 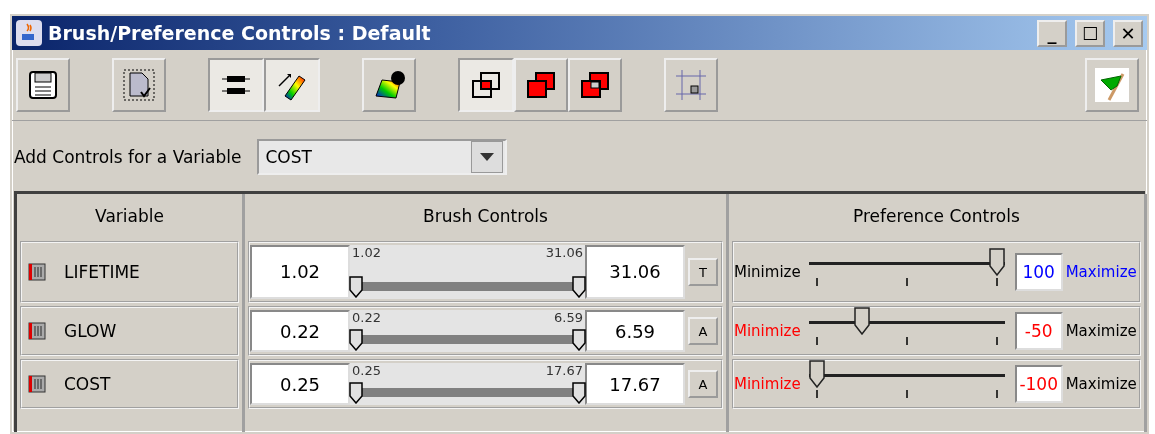 I want to click on preference-value-field: 100, so click(x=1038, y=272).